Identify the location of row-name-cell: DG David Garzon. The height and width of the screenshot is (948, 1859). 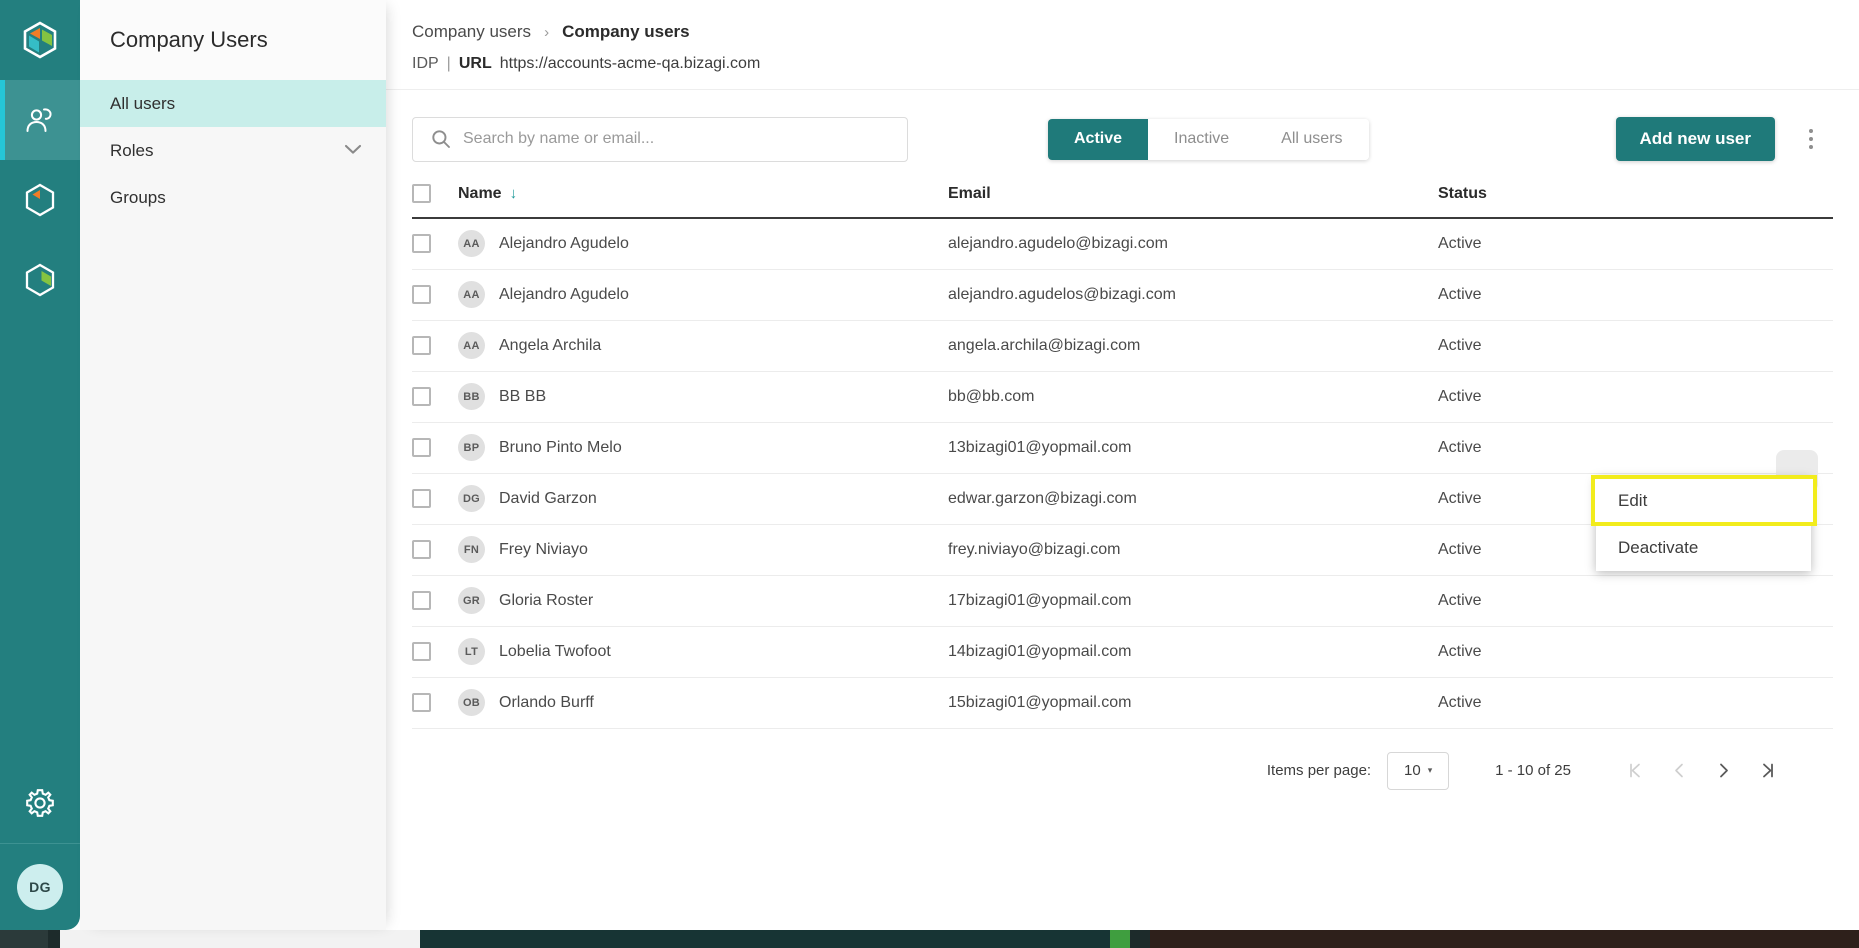
(703, 499).